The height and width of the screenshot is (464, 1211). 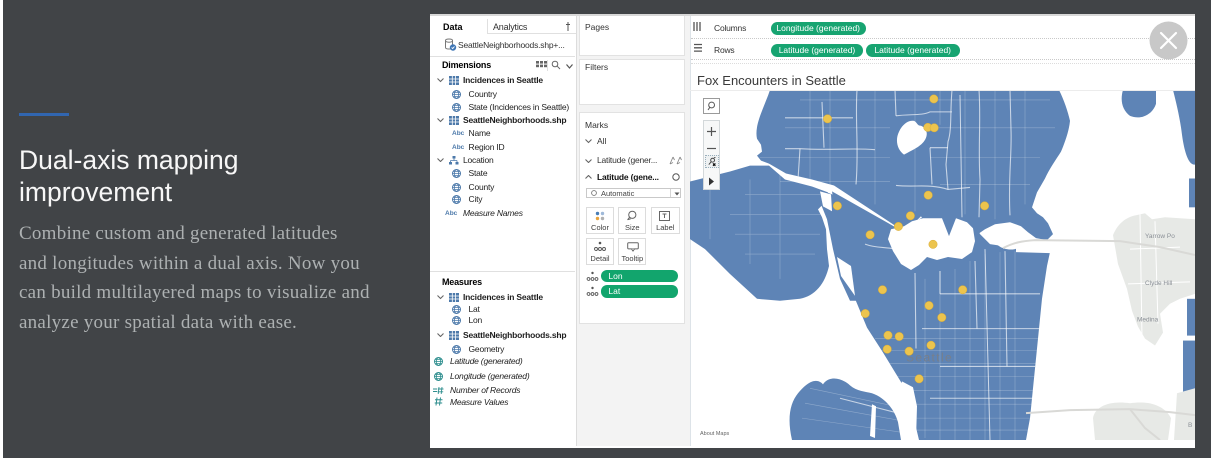 I want to click on svg-text: About Maps, so click(x=715, y=434).